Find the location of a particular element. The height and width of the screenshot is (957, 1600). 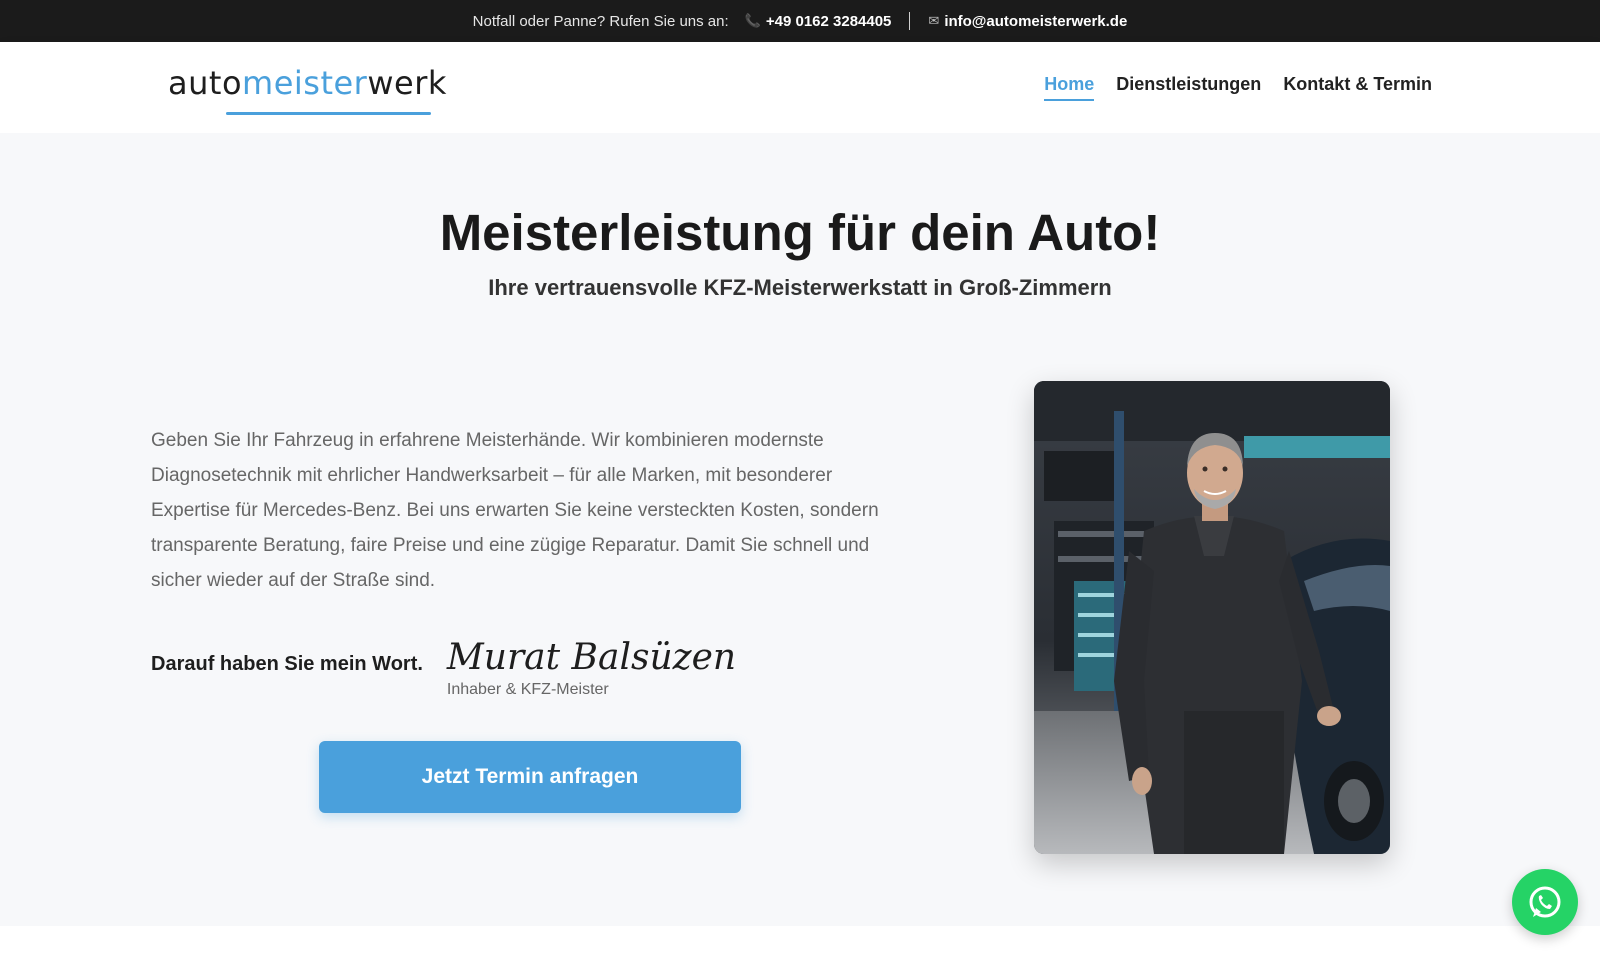

emergency-label: Notfall oder Panne? Rufen Sie uns an: is located at coordinates (600, 21).